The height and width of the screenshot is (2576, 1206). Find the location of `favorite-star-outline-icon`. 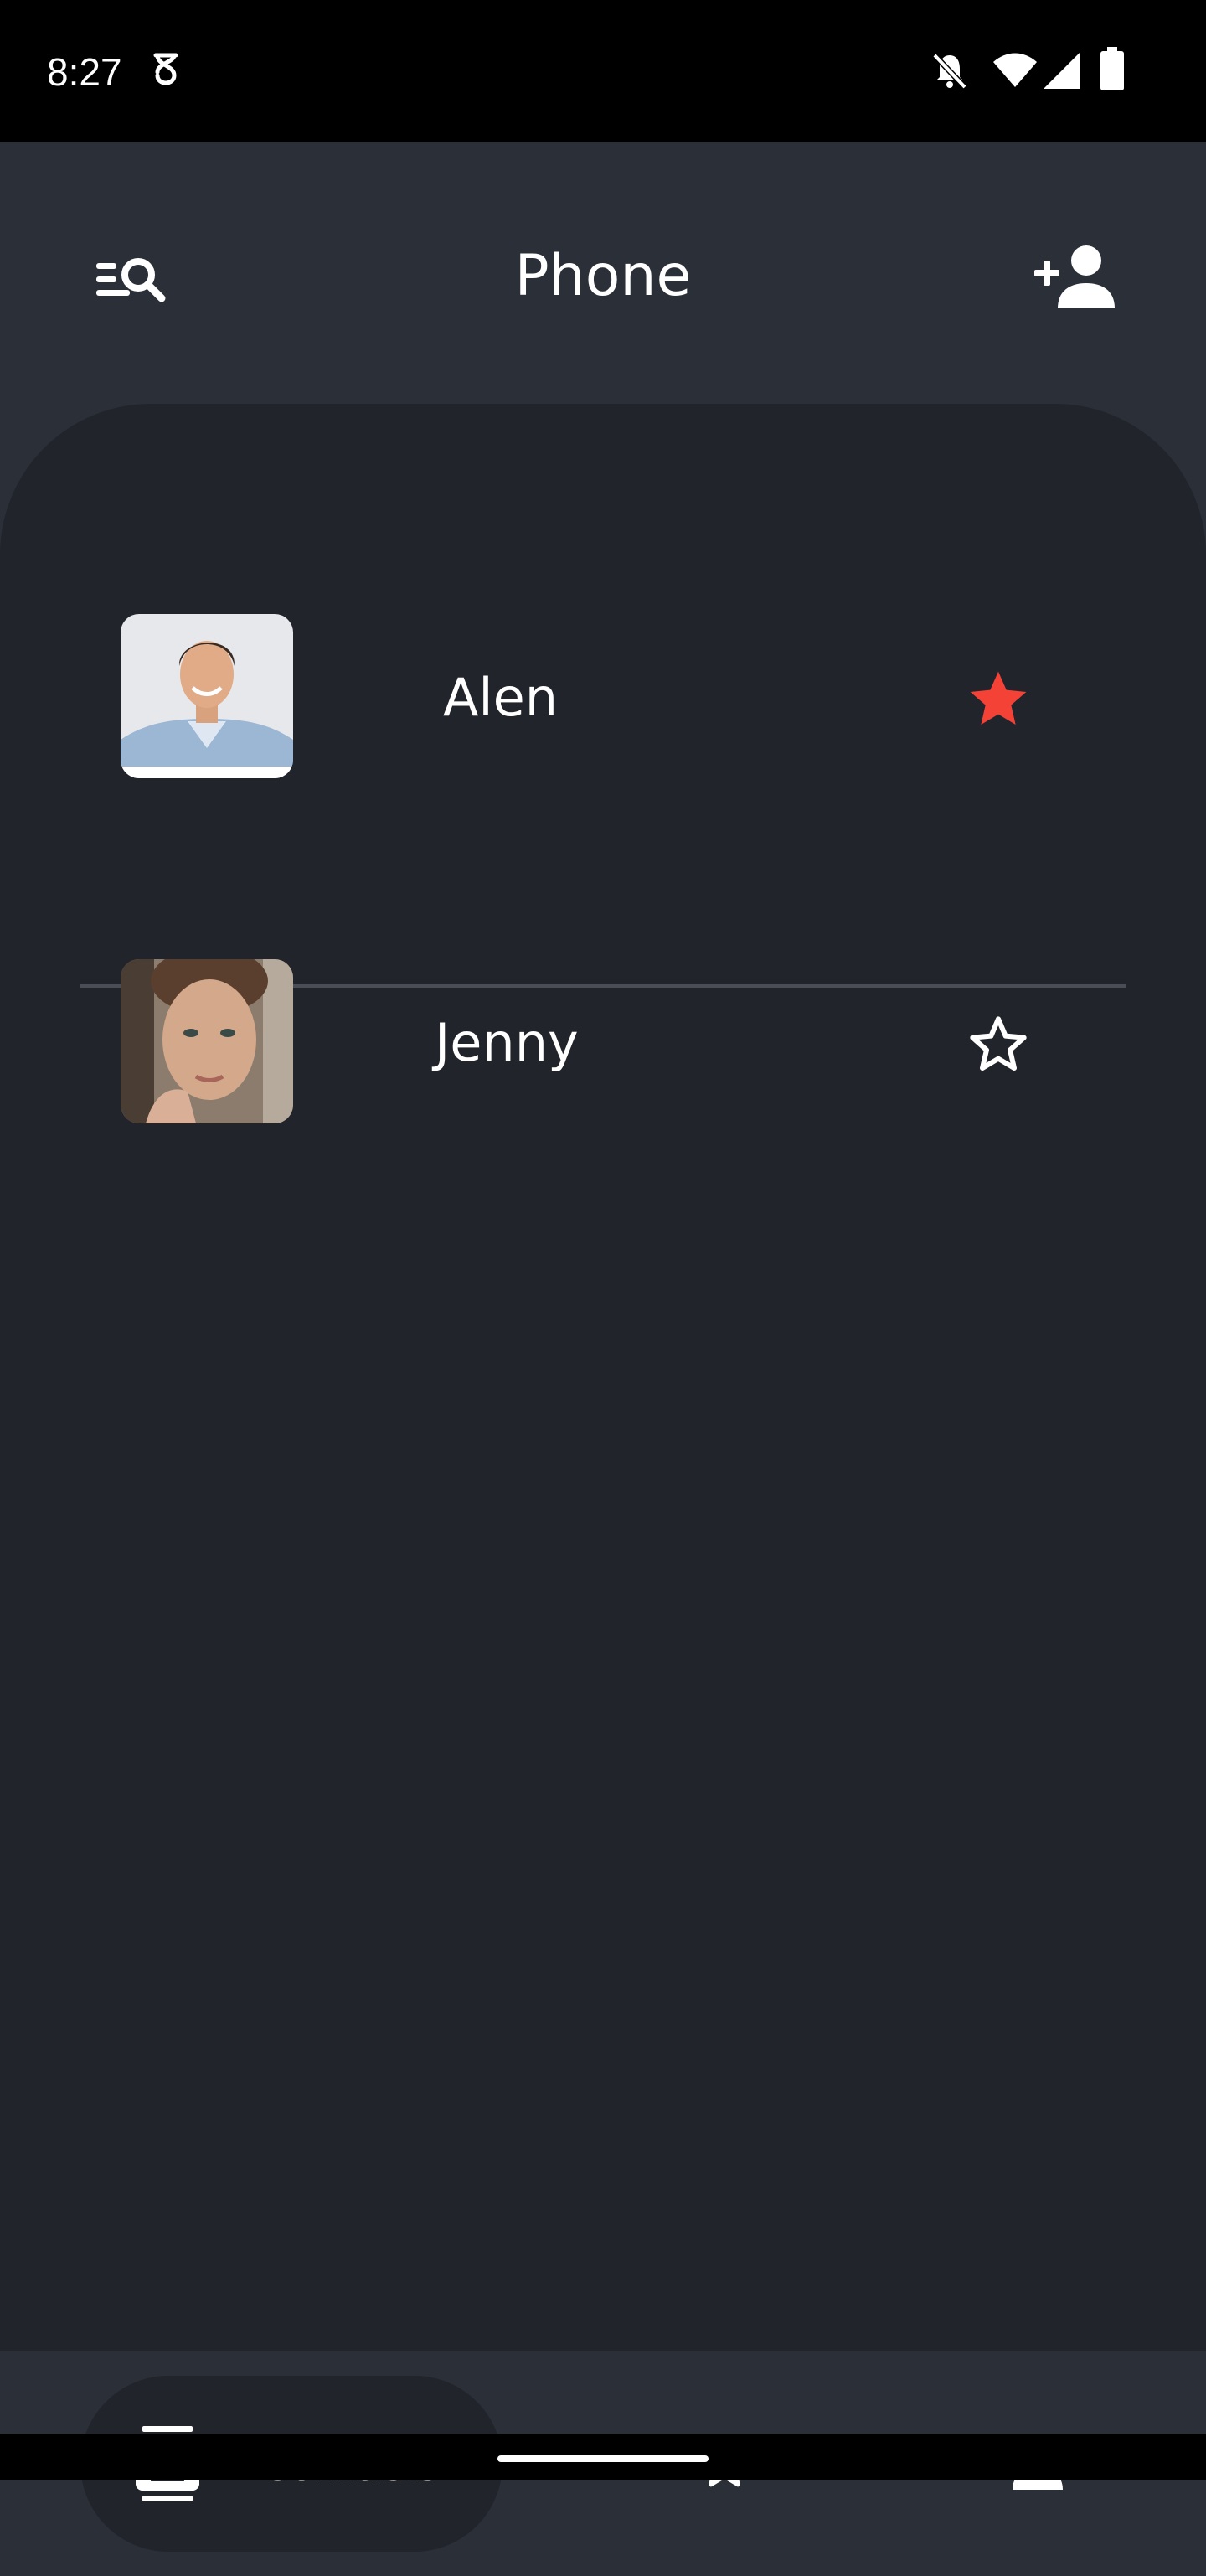

favorite-star-outline-icon is located at coordinates (998, 1044).